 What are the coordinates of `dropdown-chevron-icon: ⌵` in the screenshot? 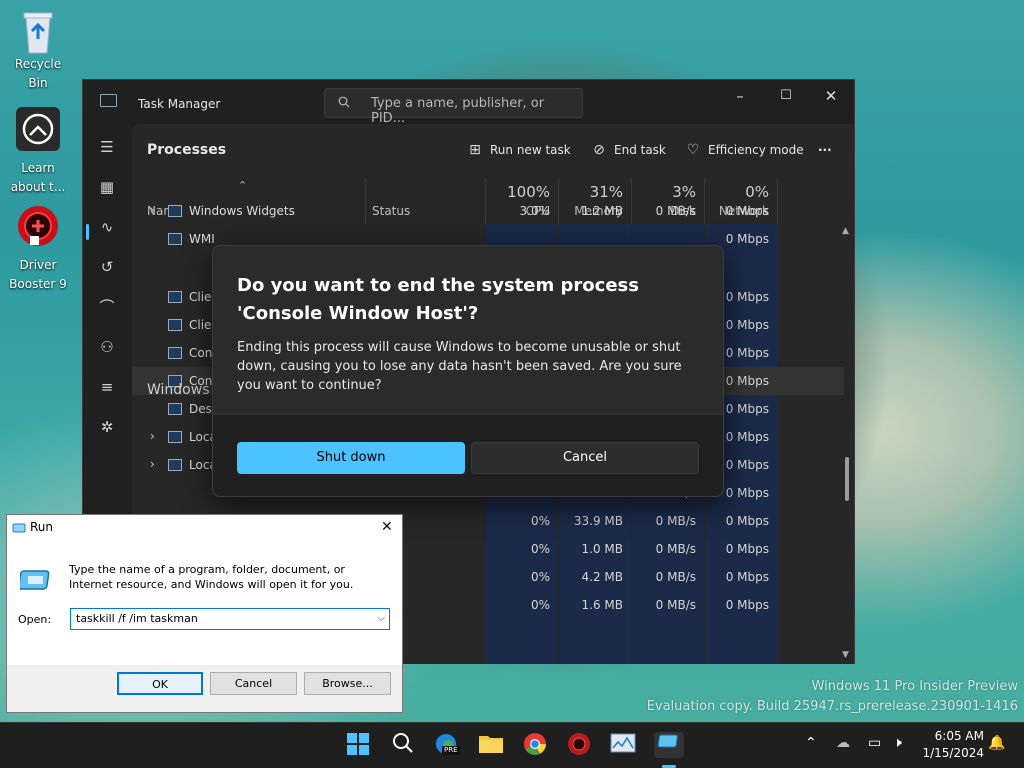 It's located at (381, 619).